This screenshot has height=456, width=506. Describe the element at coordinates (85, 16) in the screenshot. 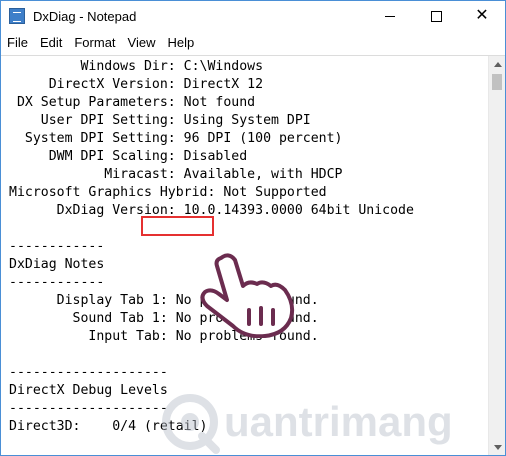

I see `window-title: DxDiag - Notepad` at that location.